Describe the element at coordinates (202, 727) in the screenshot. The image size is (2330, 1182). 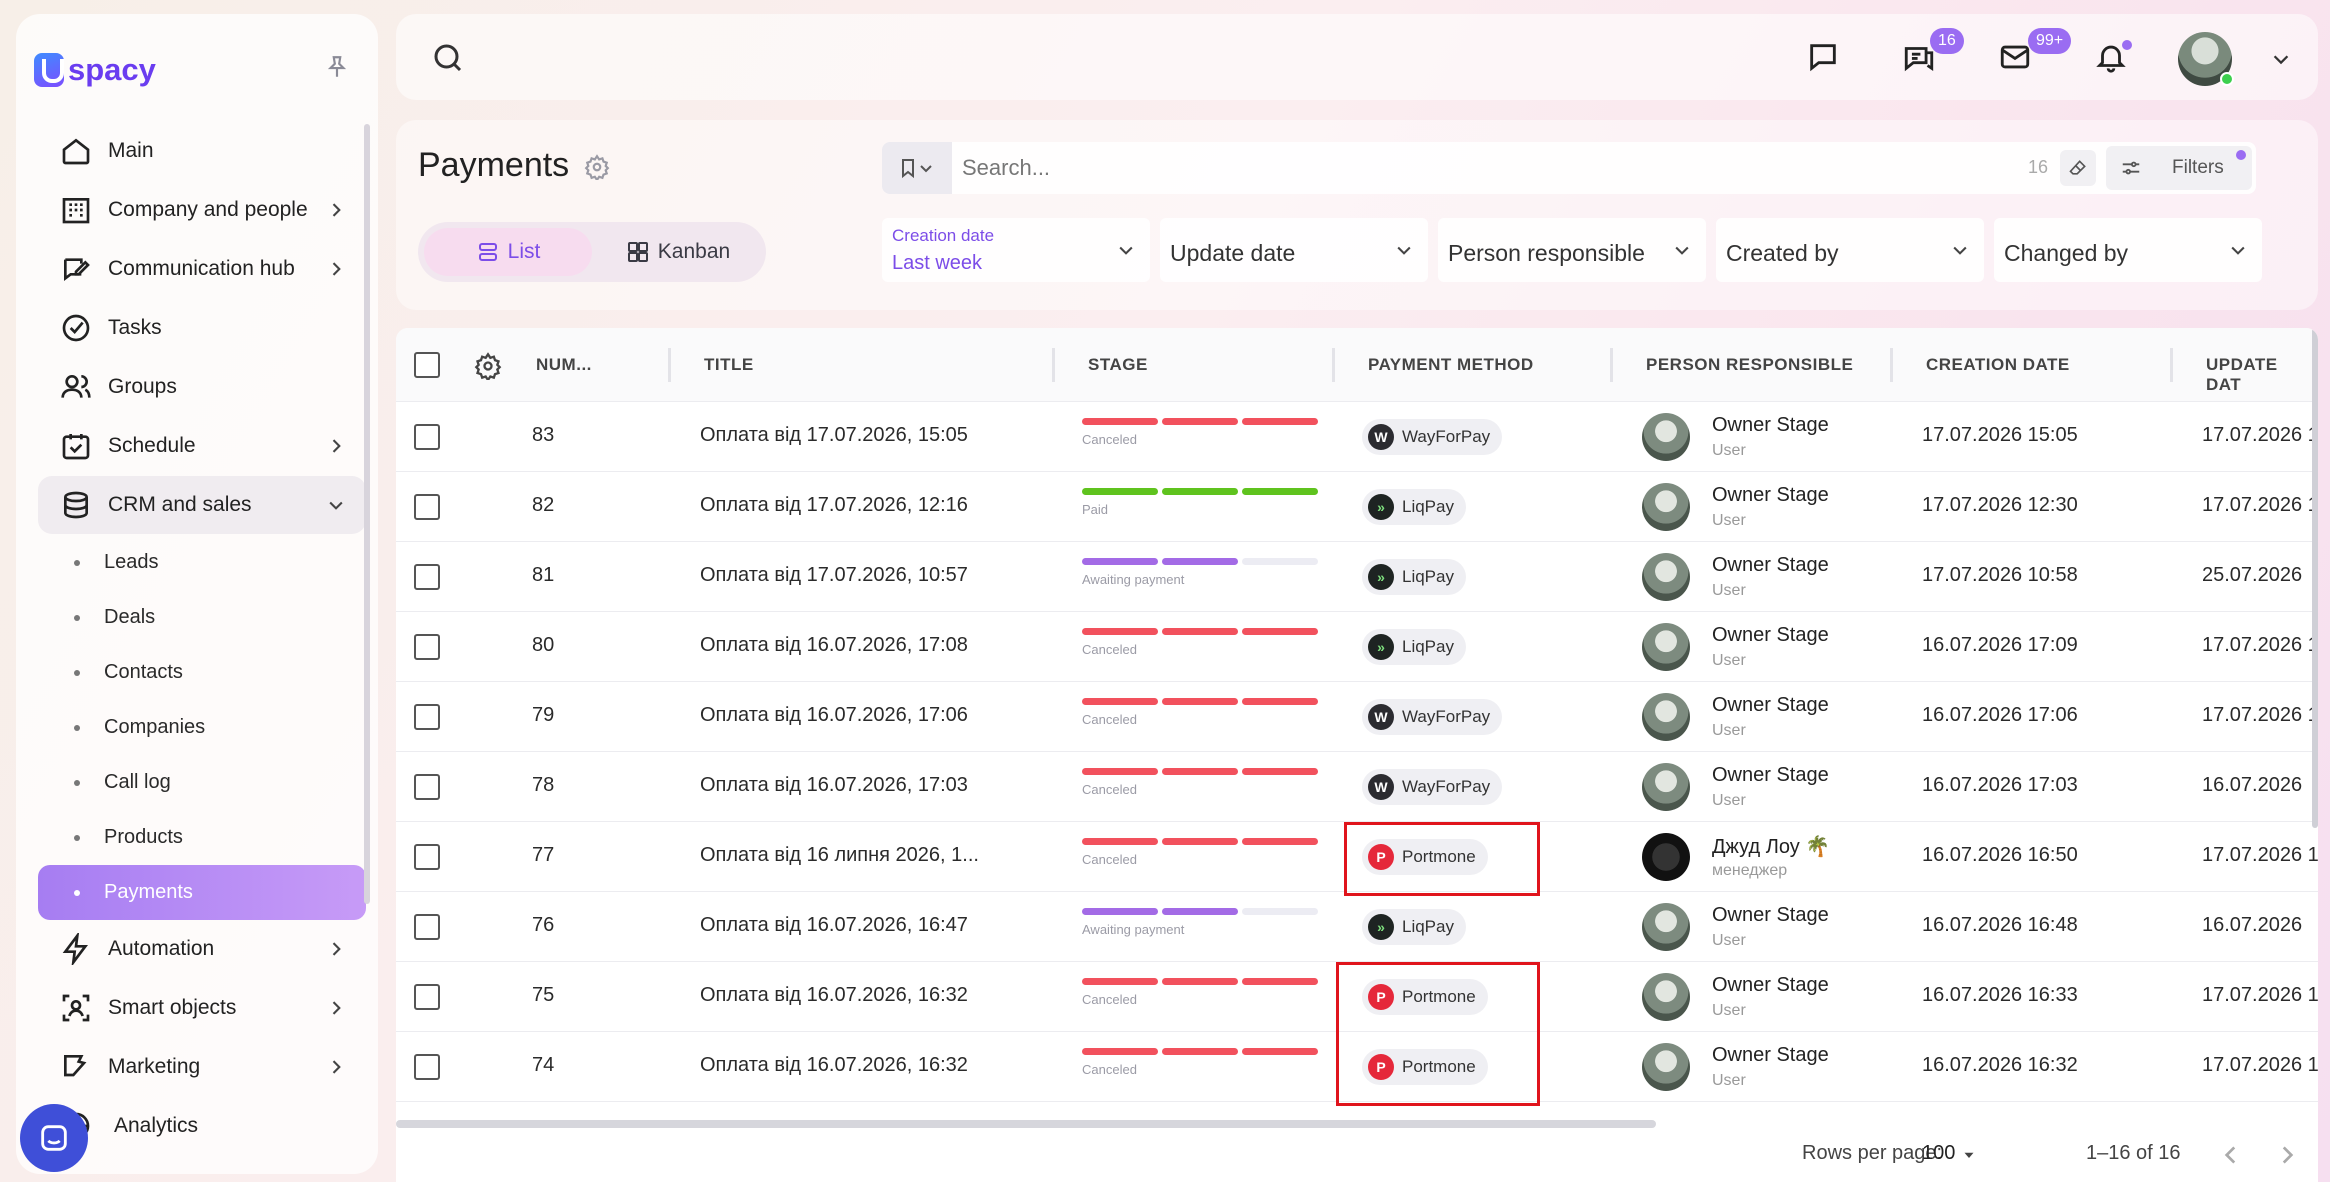
I see `sidebar-subitem-companies: Companies` at that location.